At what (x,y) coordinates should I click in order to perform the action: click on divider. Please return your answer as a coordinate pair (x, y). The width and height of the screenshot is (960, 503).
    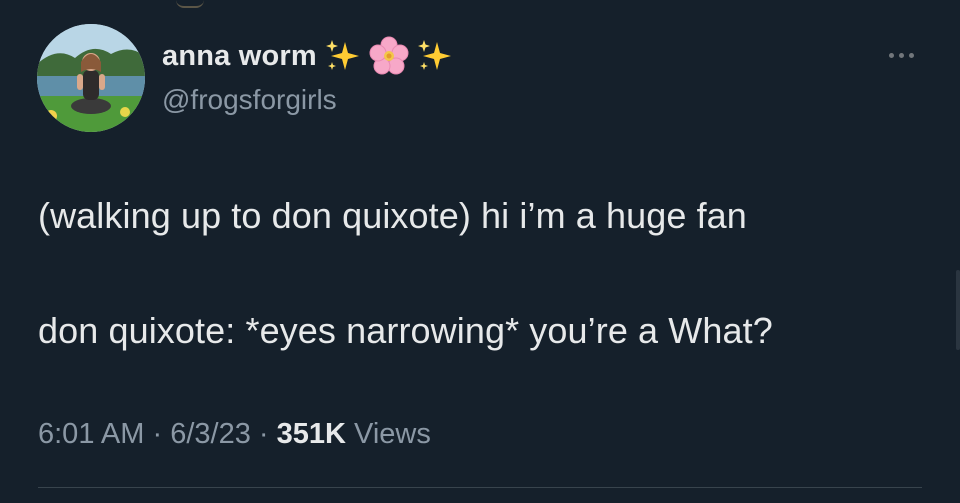
    Looking at the image, I should click on (480, 487).